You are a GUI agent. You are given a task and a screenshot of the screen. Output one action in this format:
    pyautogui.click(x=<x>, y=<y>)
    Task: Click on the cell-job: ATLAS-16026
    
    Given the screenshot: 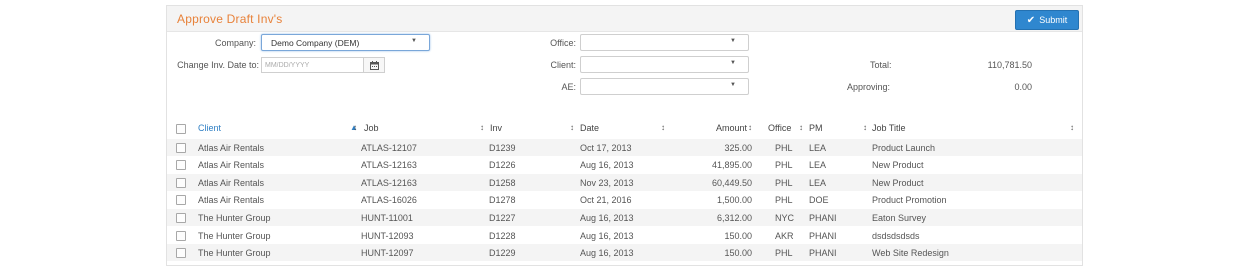 What is the action you would take?
    pyautogui.click(x=389, y=200)
    